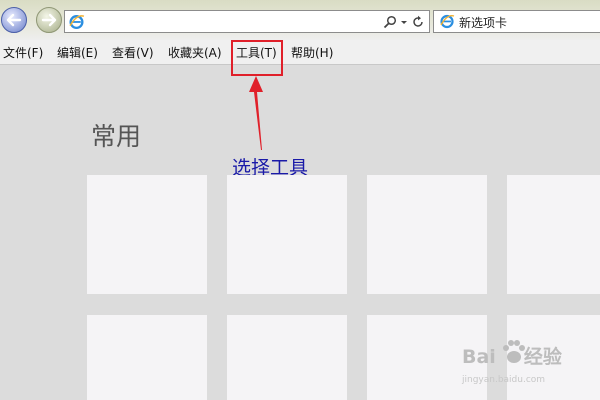  I want to click on menu-edit: 编辑(E), so click(77, 52).